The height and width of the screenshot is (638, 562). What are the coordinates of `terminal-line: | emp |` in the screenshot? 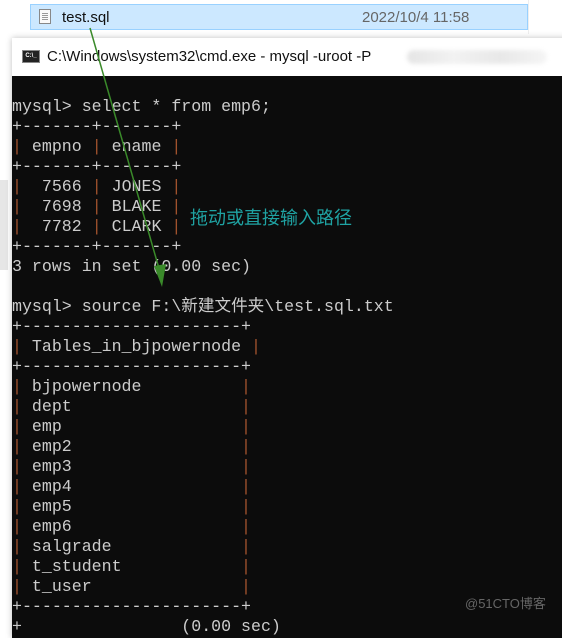 It's located at (132, 426).